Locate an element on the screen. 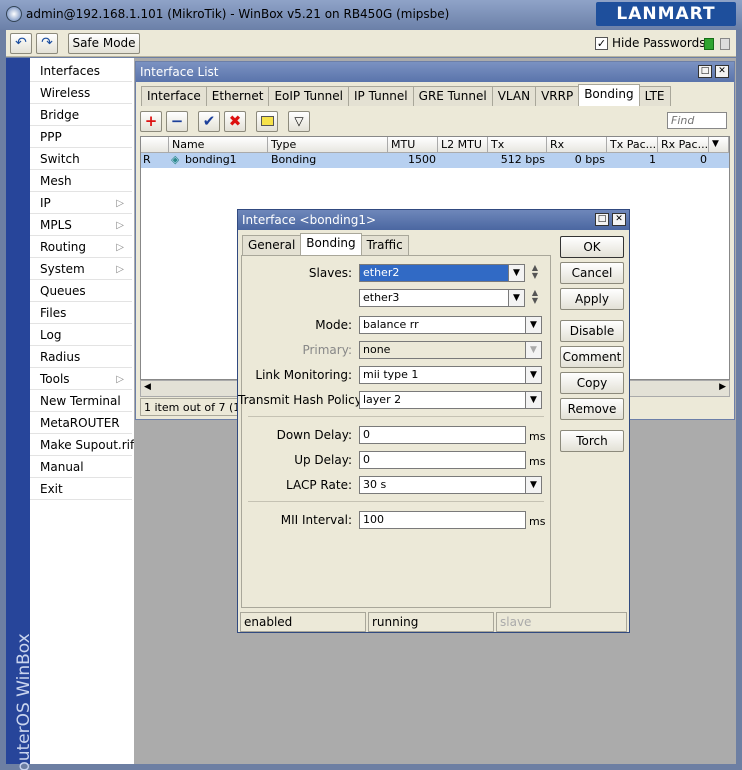 Image resolution: width=742 pixels, height=770 pixels. sidebar-item-switch: Switch is located at coordinates (81, 159).